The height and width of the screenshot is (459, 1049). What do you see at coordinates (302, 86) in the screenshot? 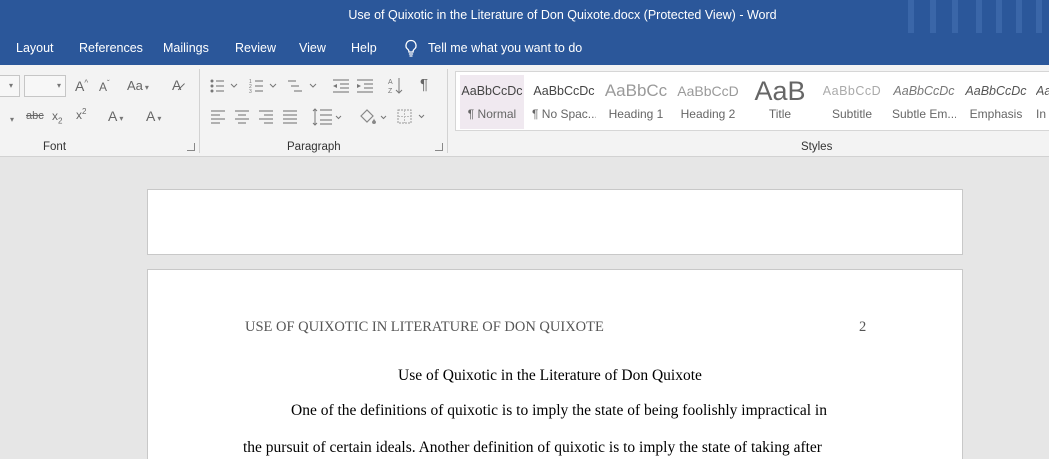
I see `multilevel-list-icon` at bounding box center [302, 86].